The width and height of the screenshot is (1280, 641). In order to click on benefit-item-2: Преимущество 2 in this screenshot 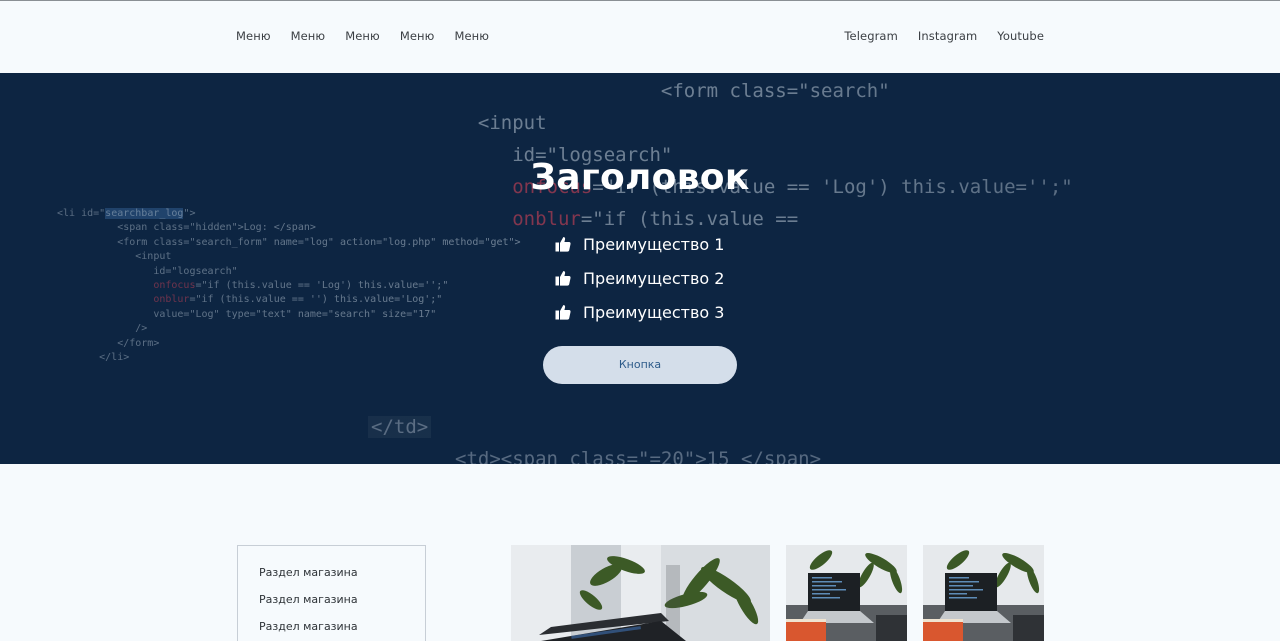, I will do `click(639, 278)`.